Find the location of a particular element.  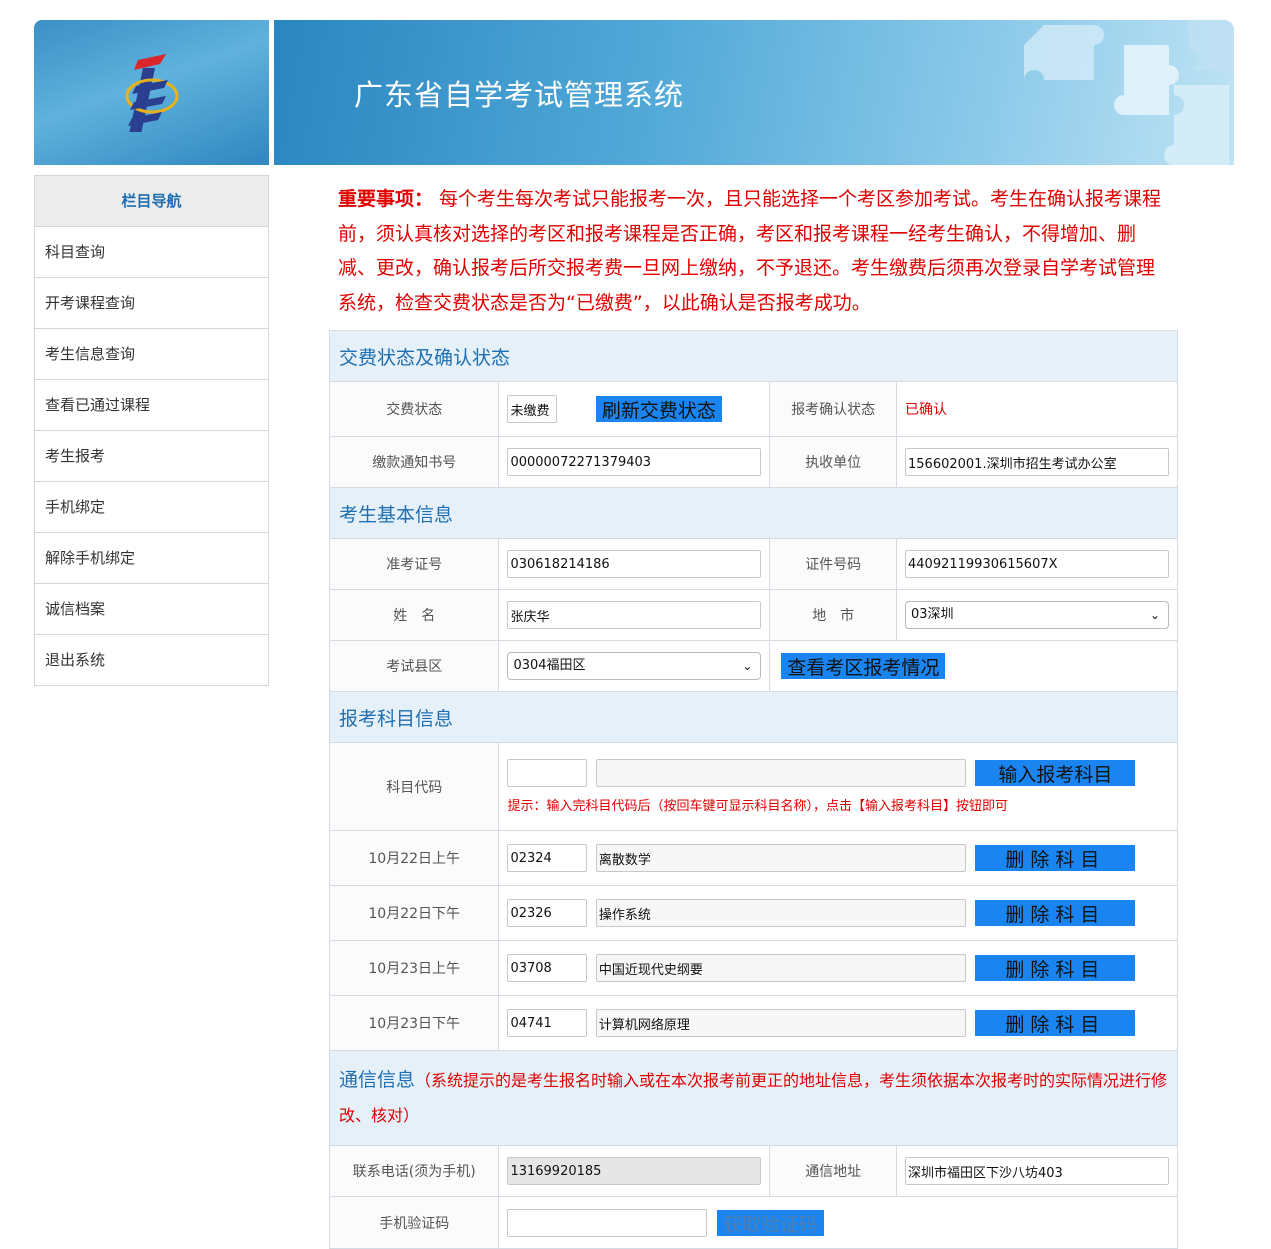

exam-id-field is located at coordinates (634, 564).